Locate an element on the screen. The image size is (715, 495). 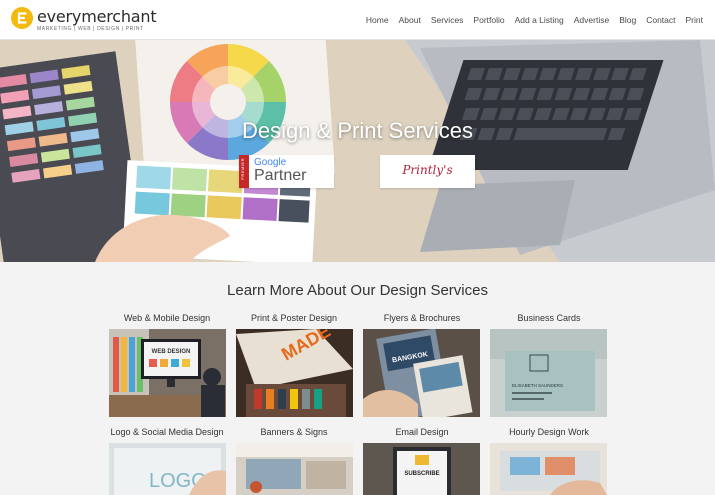
nav-contact: Contact is located at coordinates (660, 20).